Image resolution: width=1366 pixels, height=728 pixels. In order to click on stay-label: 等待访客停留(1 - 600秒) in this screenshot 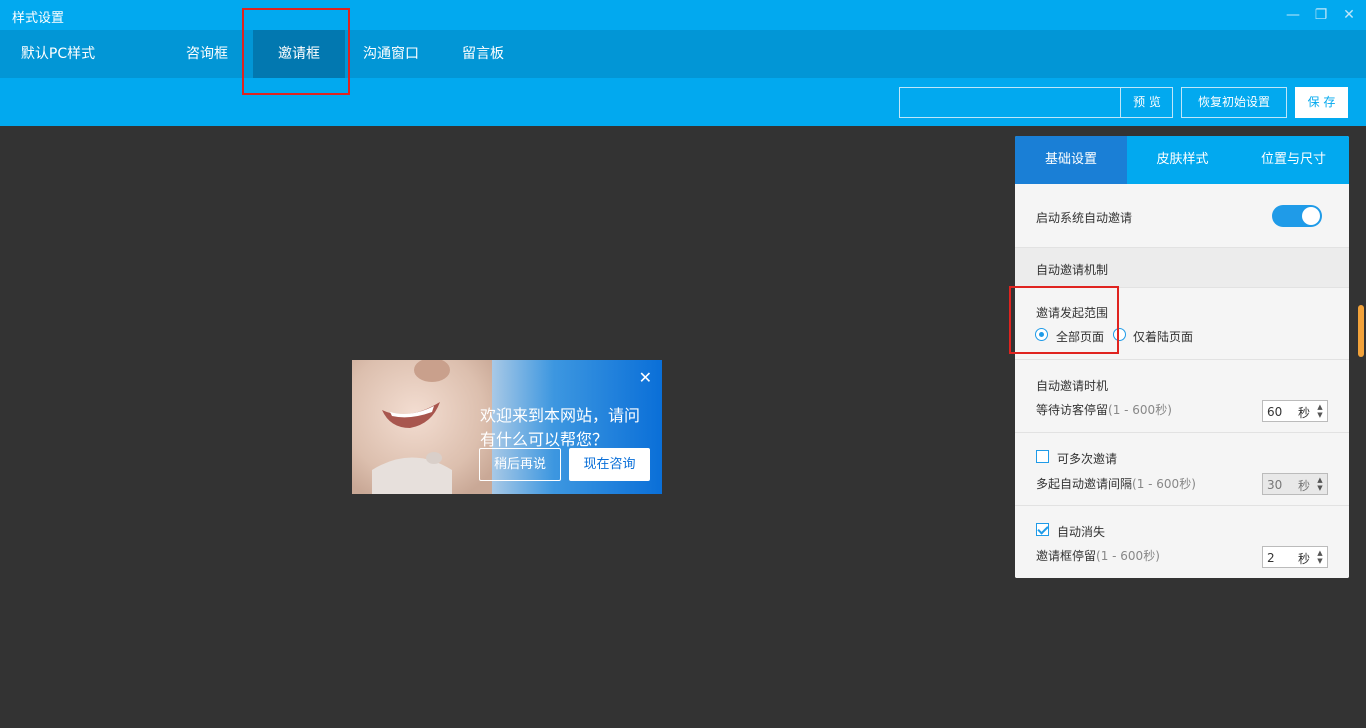, I will do `click(1104, 409)`.